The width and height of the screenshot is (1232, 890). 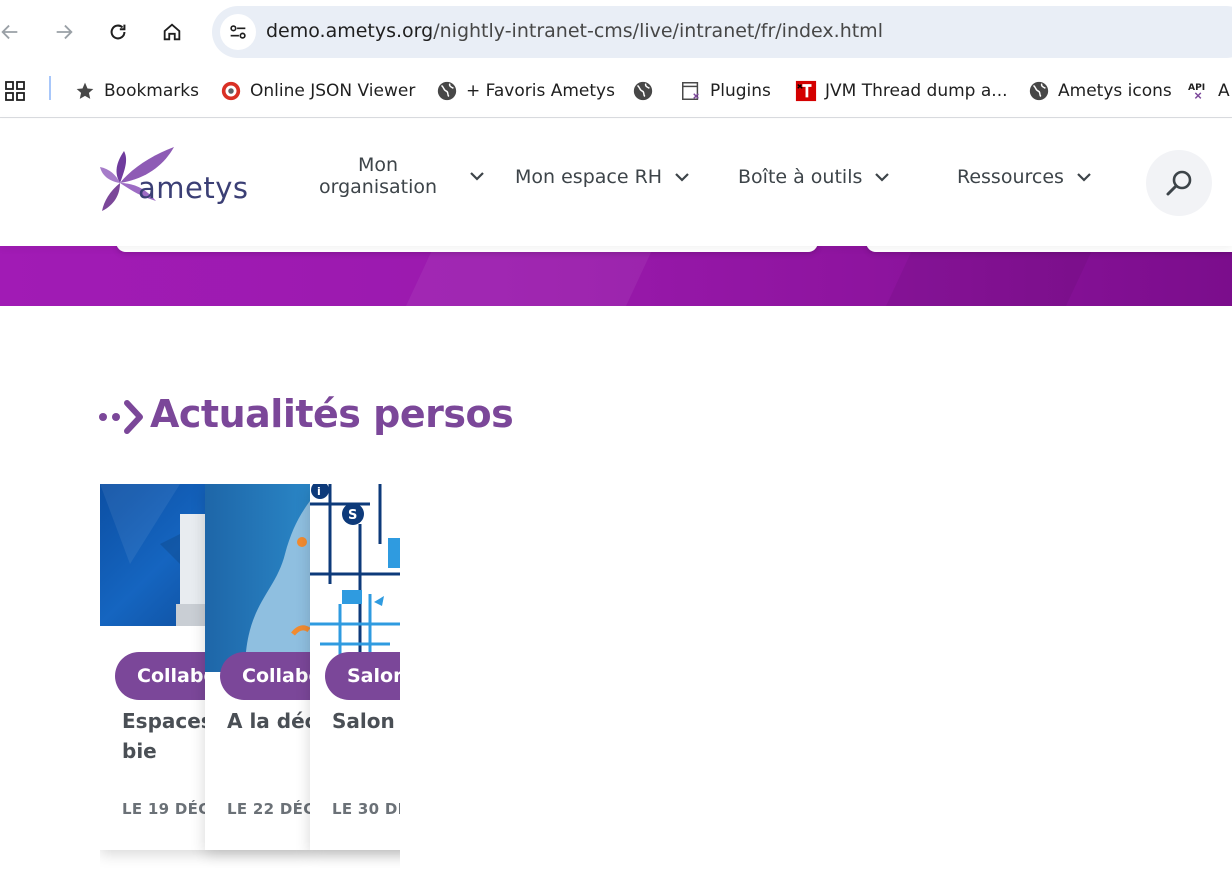 What do you see at coordinates (378, 187) in the screenshot?
I see `menu-label-line2: organisation` at bounding box center [378, 187].